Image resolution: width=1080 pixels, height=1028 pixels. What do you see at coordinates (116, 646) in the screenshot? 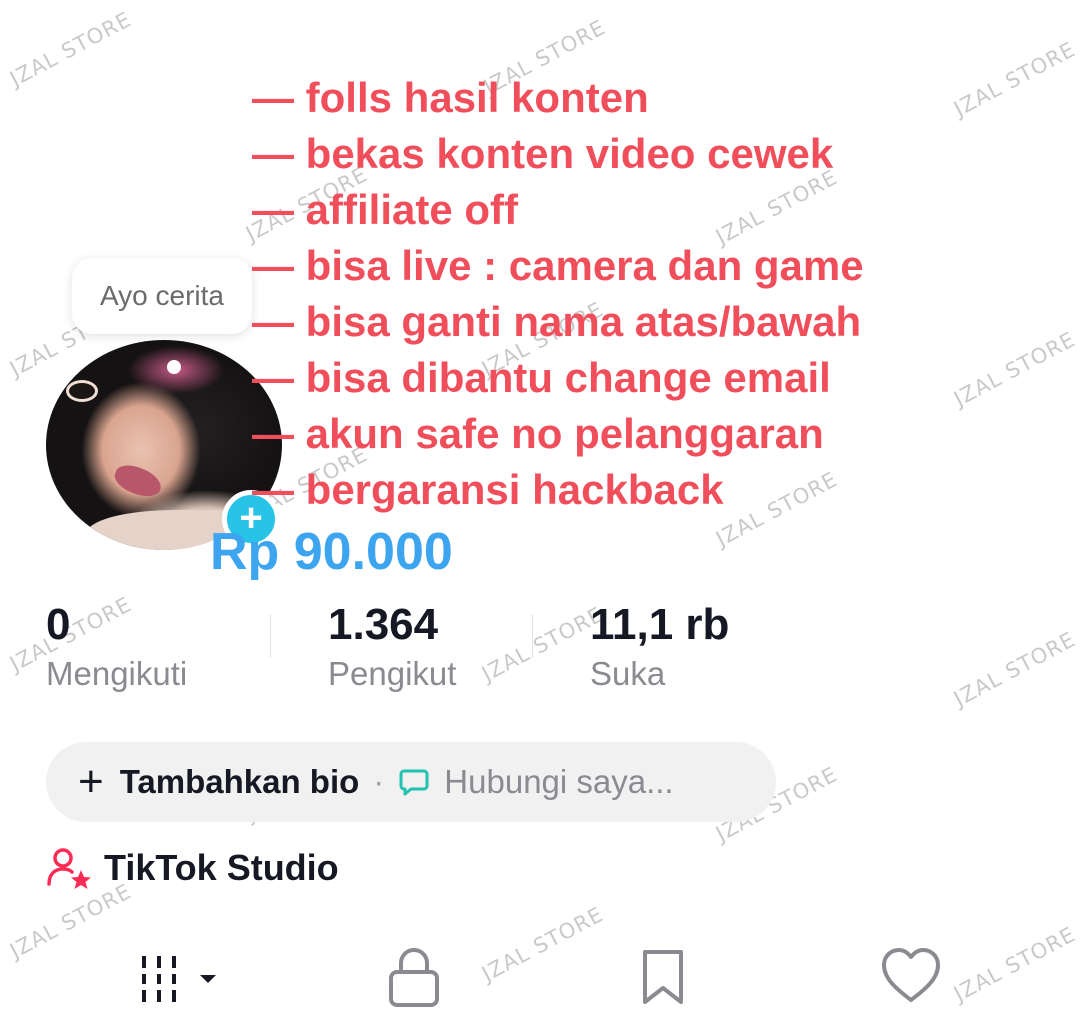
I see `following-stat: 0 Mengikuti` at bounding box center [116, 646].